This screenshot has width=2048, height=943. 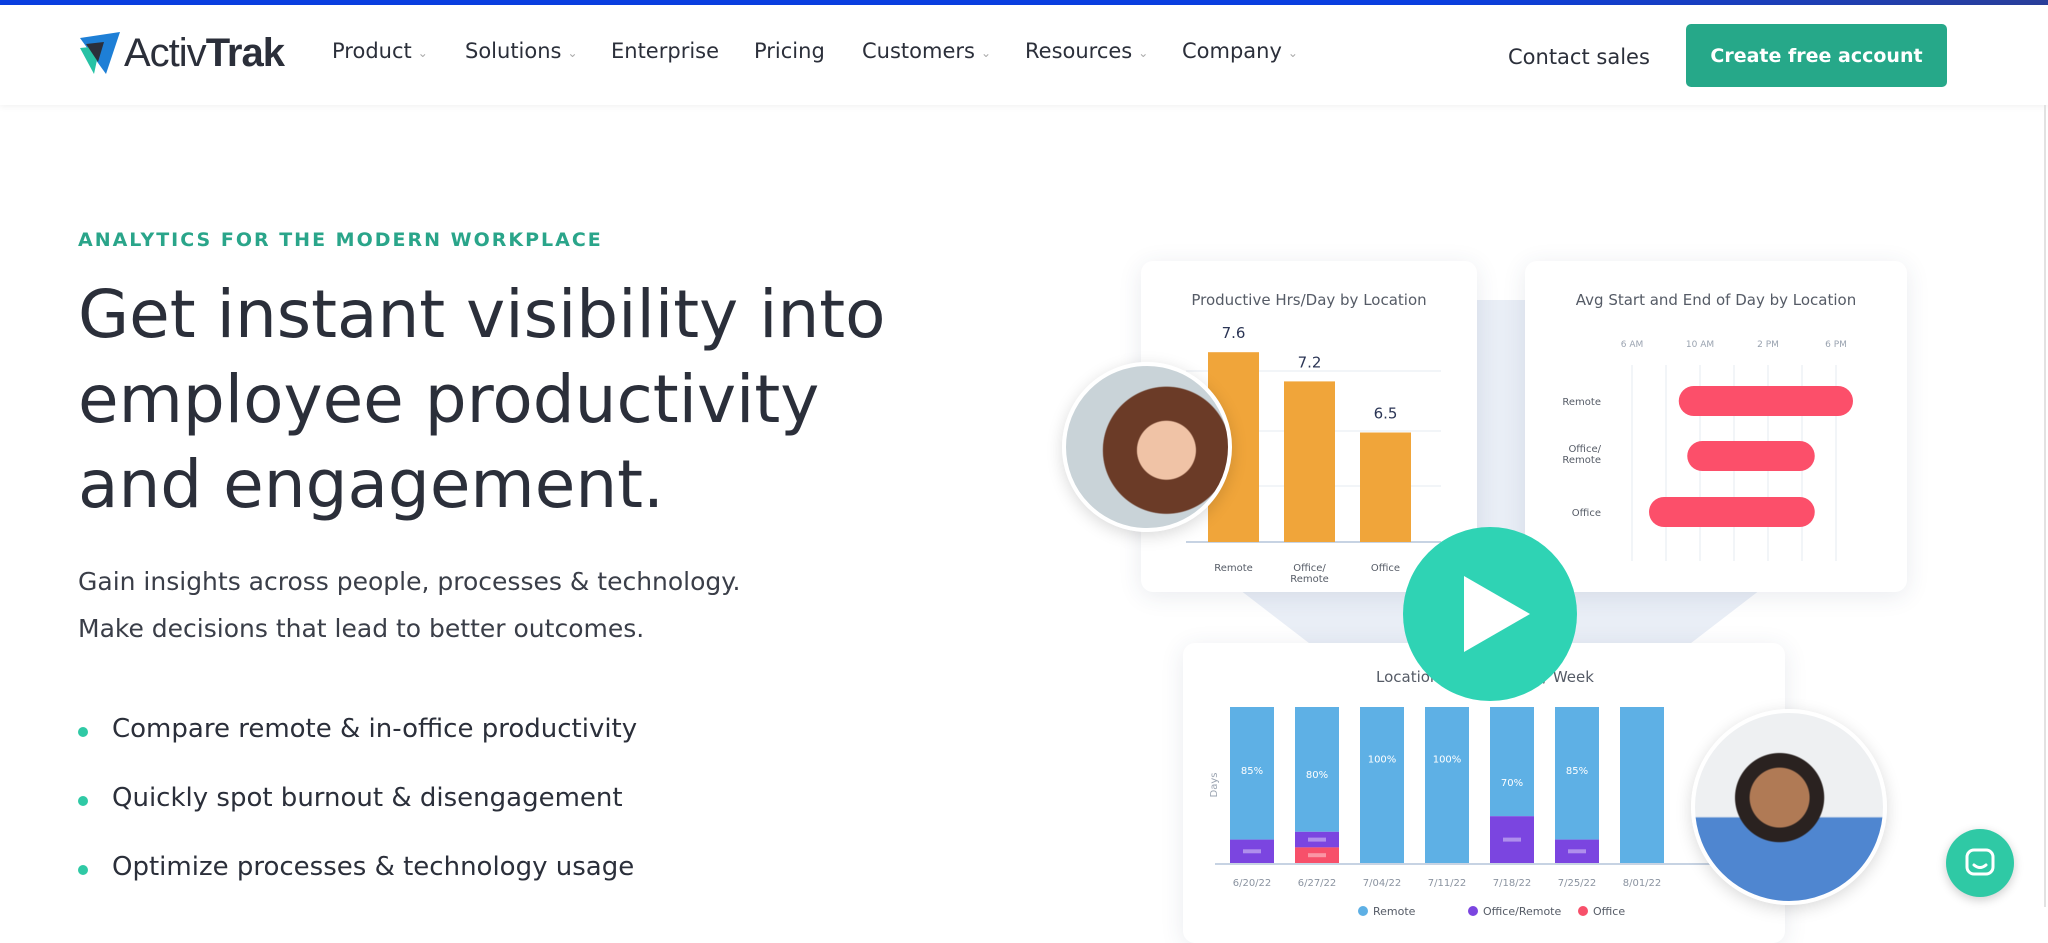 I want to click on list-item: Quickly spot burnout & disengagement, so click(x=357, y=797).